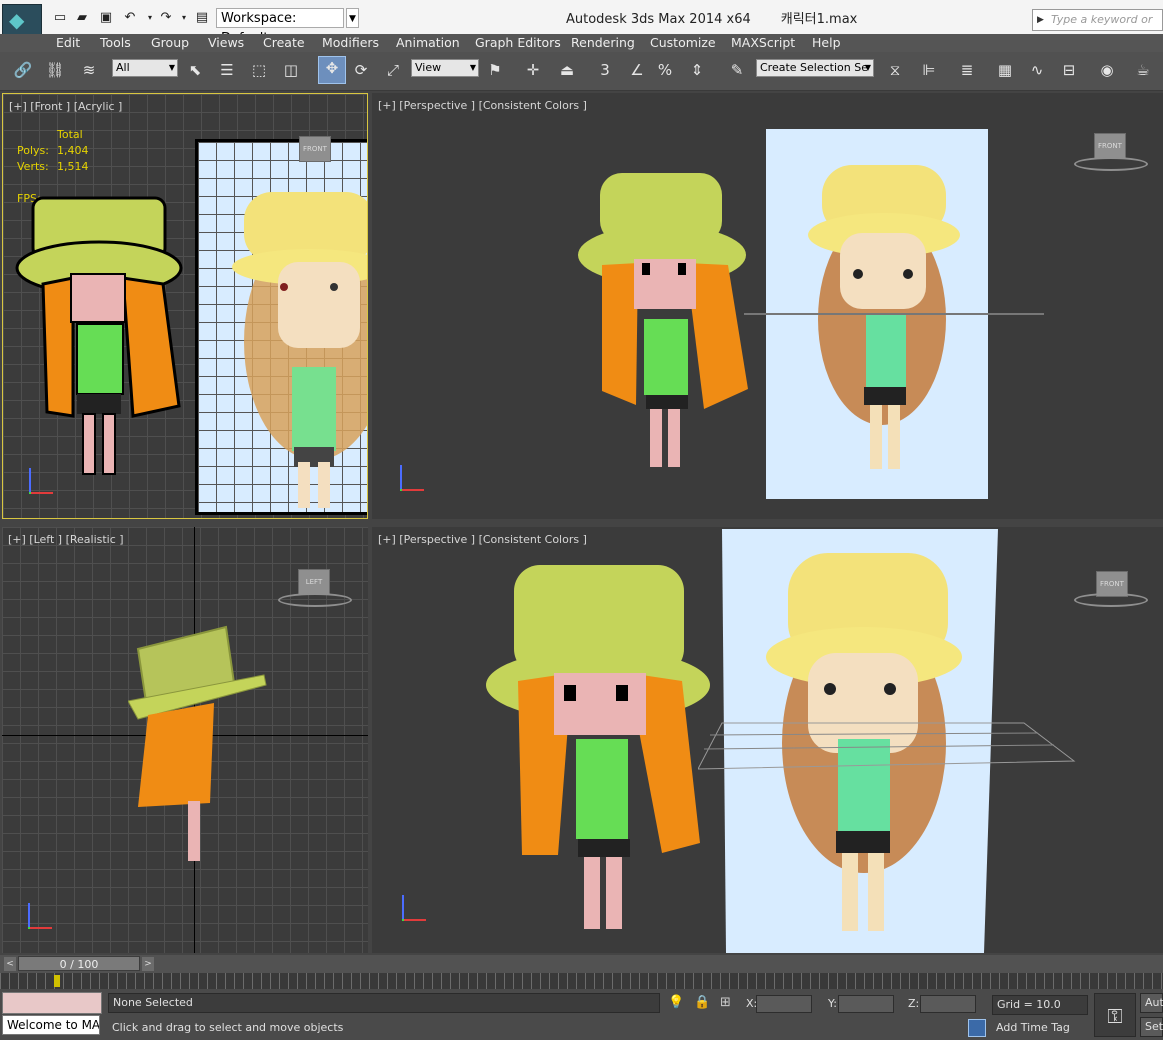 The width and height of the screenshot is (1163, 1040). What do you see at coordinates (815, 68) in the screenshot?
I see `named-selection-sets-dropdown: Create Selection Se ▼` at bounding box center [815, 68].